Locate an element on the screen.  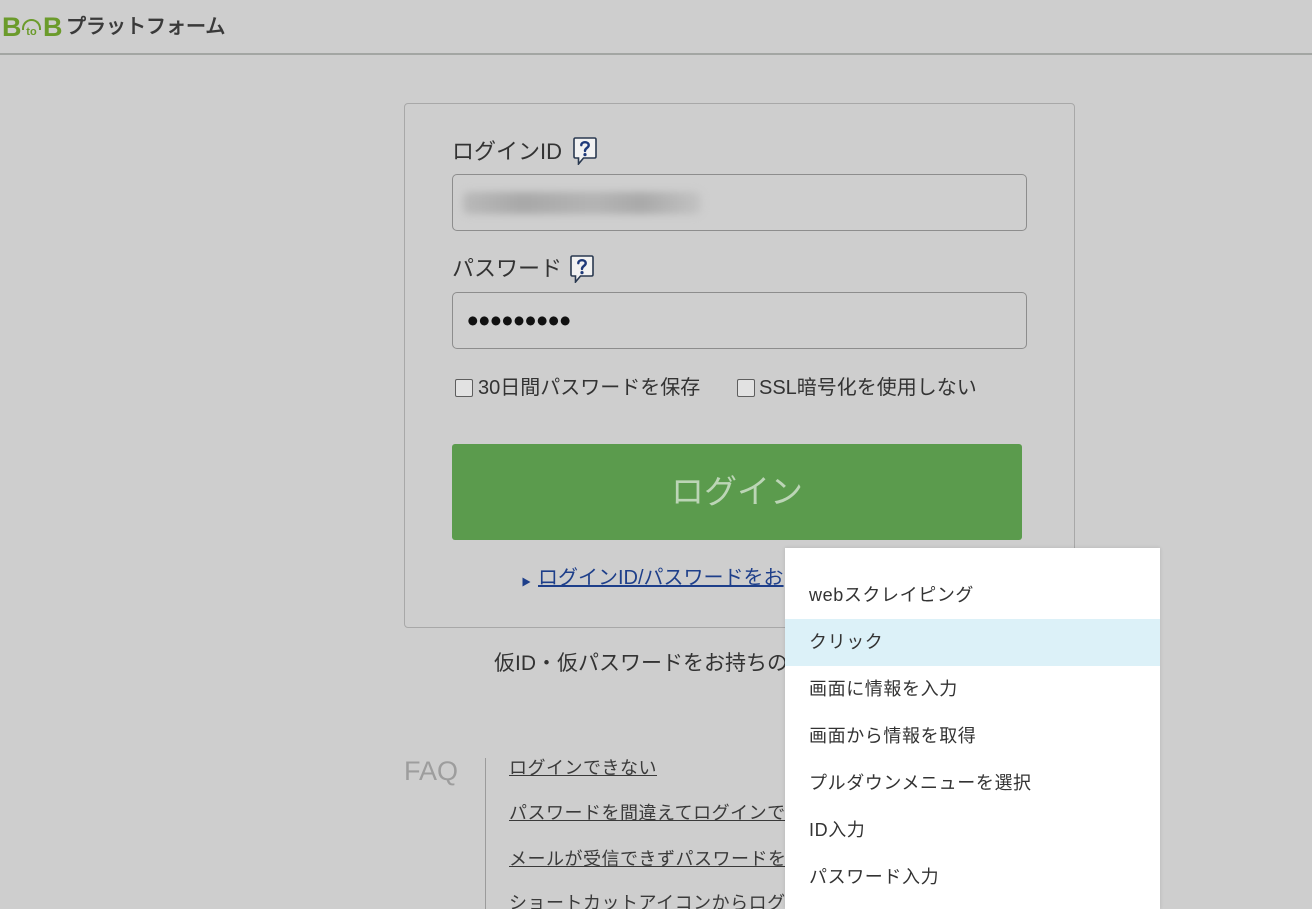
logo-to-text: to is located at coordinates (31, 32).